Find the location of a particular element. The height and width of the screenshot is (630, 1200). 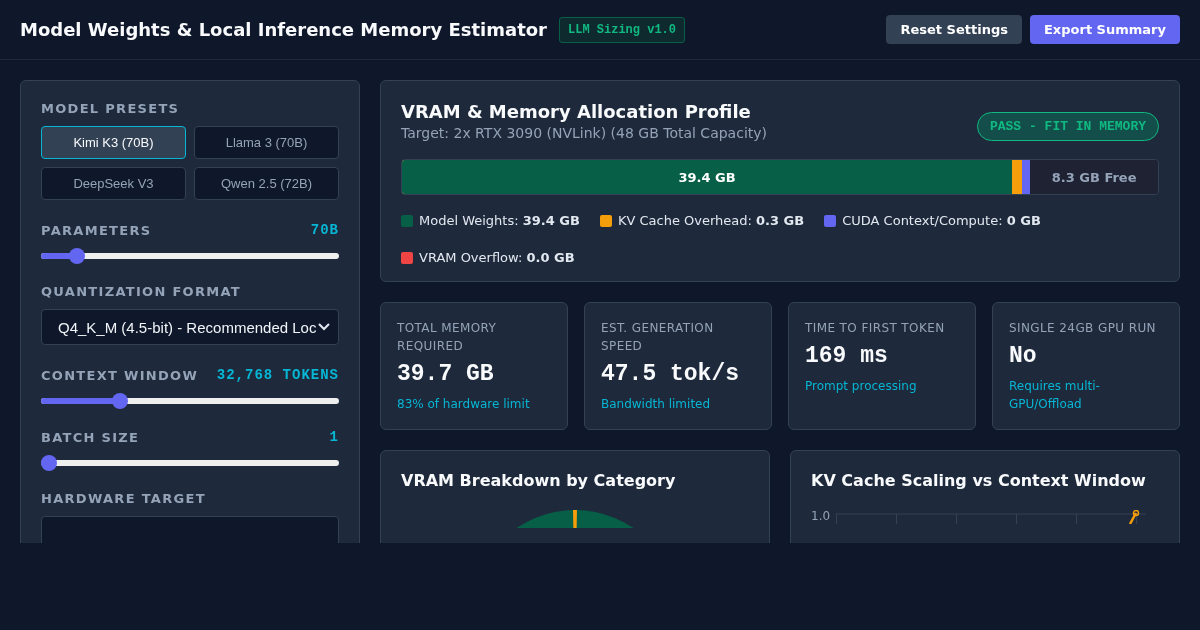

free-label: 8.3 GB Free is located at coordinates (1094, 177).